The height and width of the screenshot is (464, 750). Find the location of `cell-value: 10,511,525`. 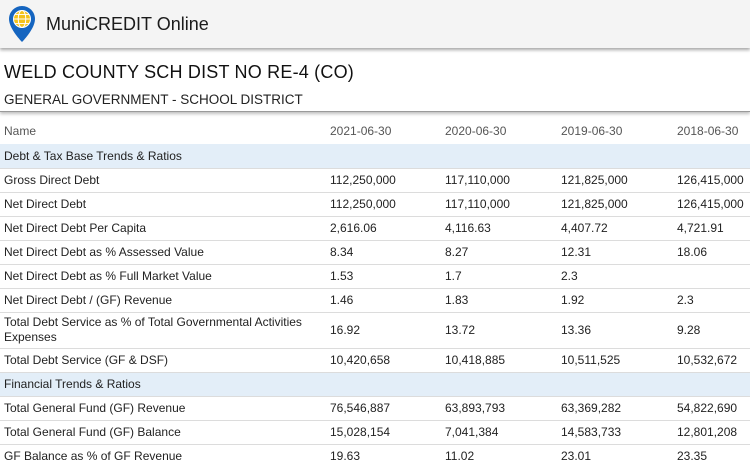

cell-value: 10,511,525 is located at coordinates (615, 360).